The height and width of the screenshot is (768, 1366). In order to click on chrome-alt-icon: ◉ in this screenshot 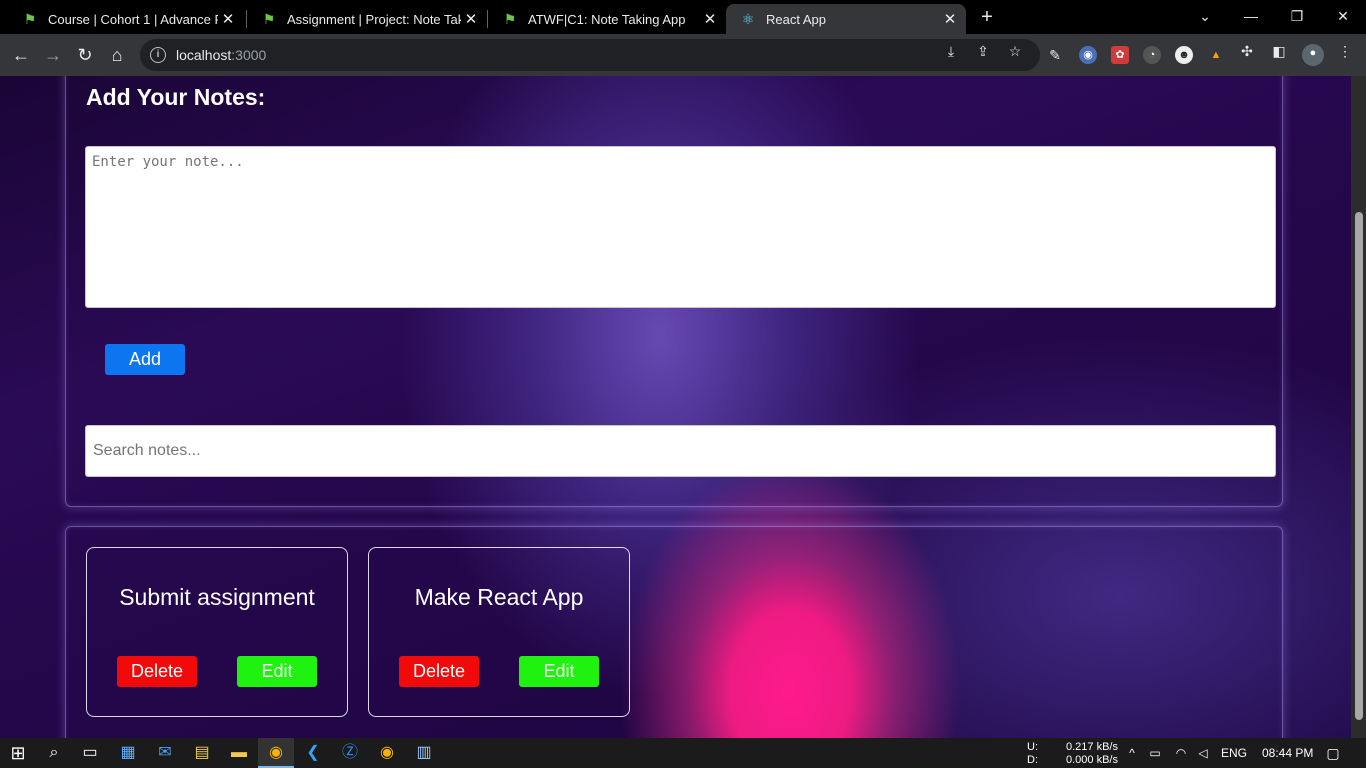, I will do `click(387, 753)`.